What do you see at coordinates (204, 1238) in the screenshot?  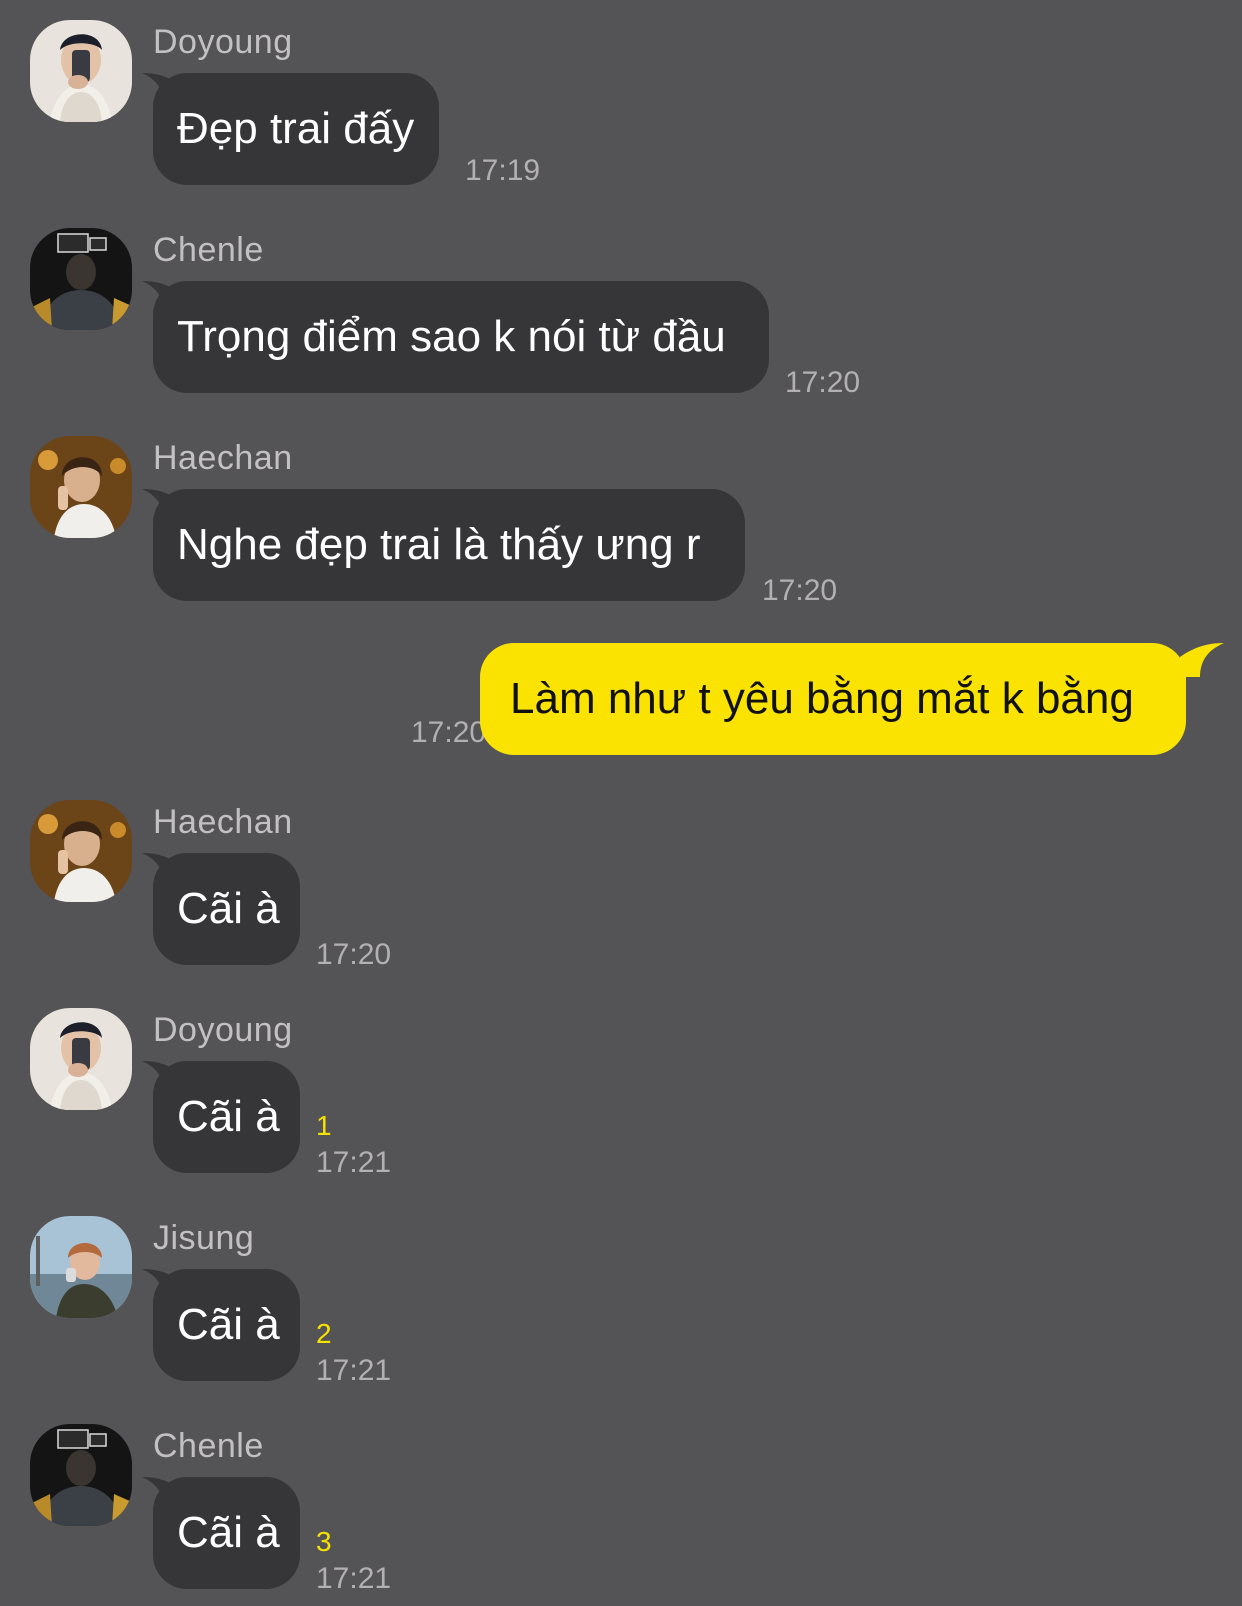 I see `sender-name: Jisung` at bounding box center [204, 1238].